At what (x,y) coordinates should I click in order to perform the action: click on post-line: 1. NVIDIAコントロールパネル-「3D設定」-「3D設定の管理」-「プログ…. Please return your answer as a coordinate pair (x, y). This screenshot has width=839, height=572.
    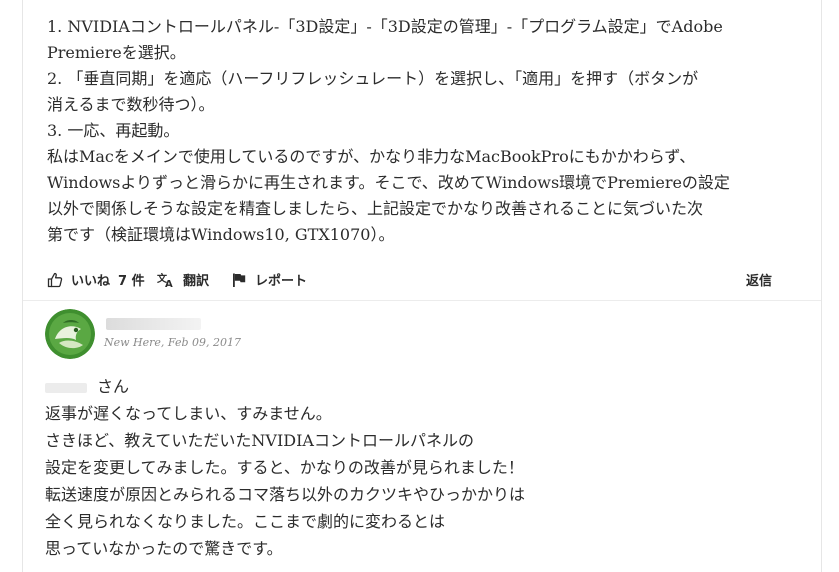
    Looking at the image, I should click on (385, 26).